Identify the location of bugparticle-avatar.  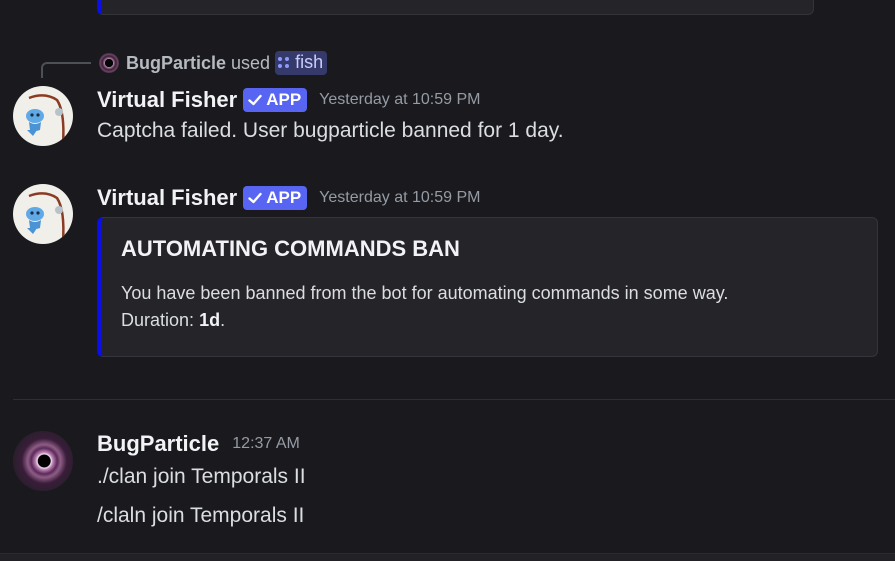
(43, 461).